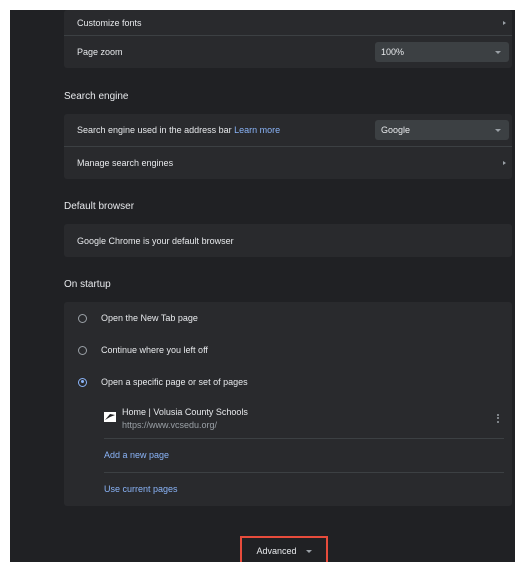 This screenshot has height=562, width=517. Describe the element at coordinates (288, 489) in the screenshot. I see `use-current-row: Use current pages` at that location.